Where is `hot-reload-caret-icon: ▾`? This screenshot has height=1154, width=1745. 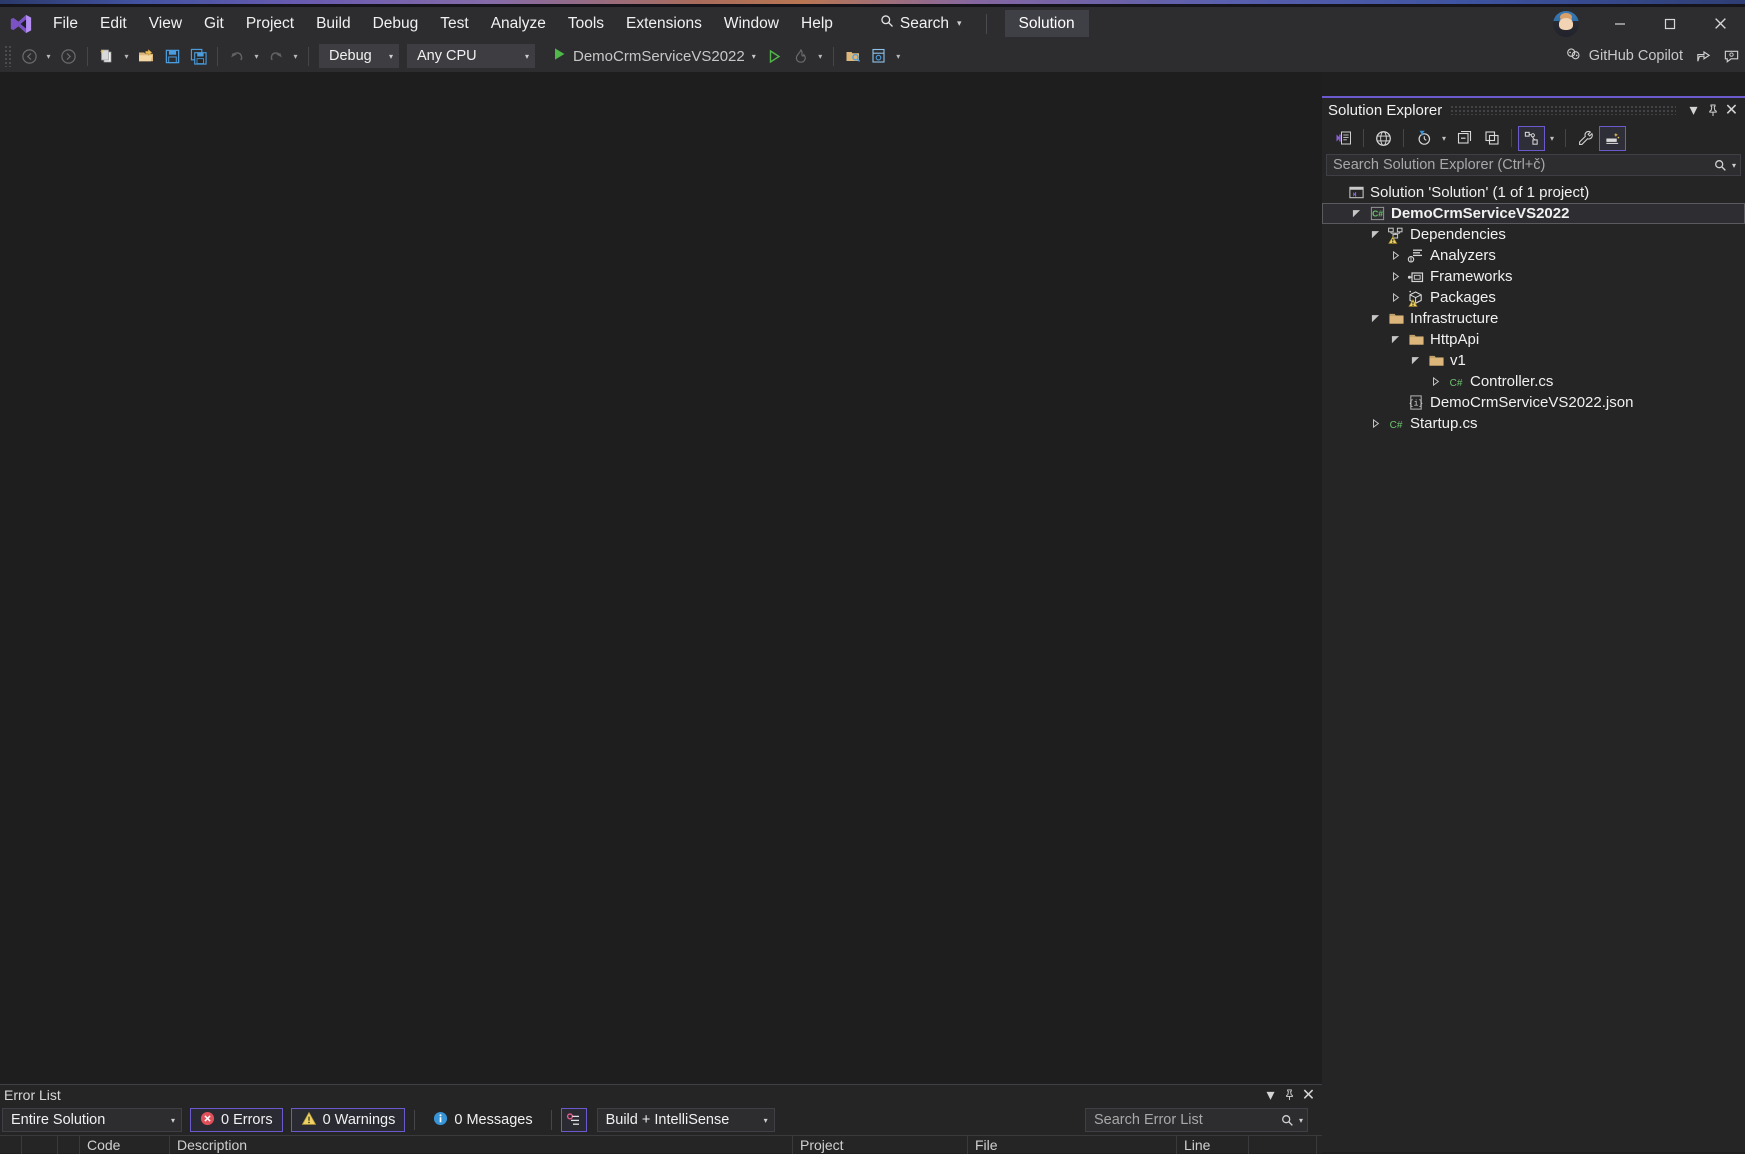 hot-reload-caret-icon: ▾ is located at coordinates (820, 56).